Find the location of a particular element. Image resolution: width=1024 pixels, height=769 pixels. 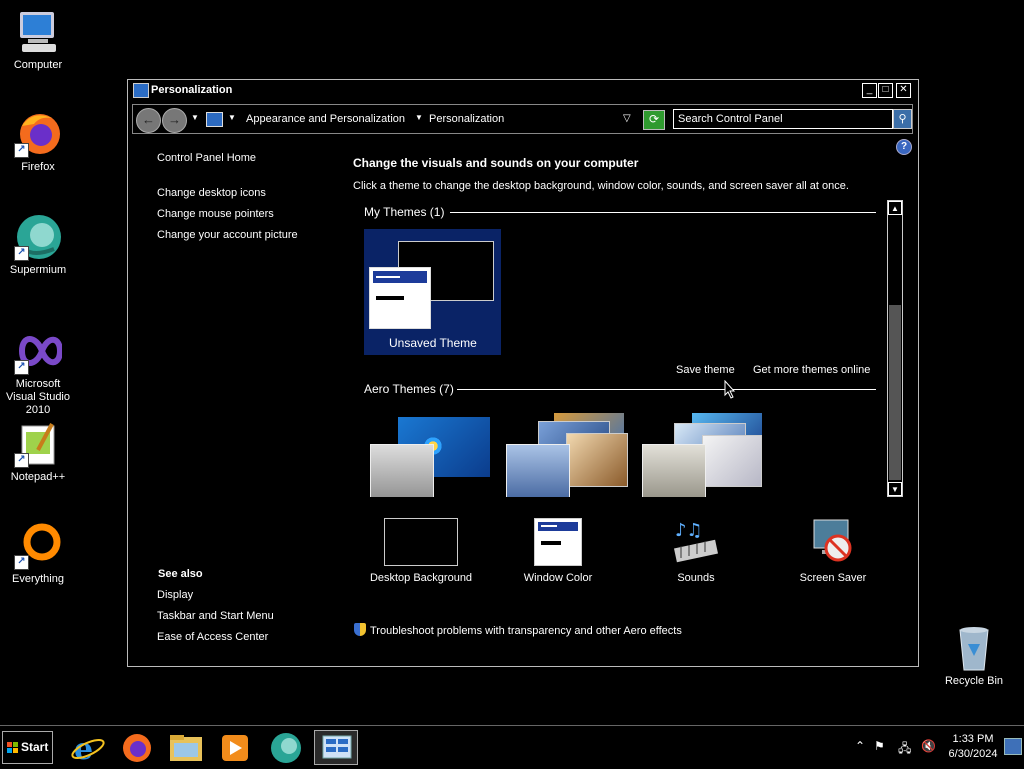

search-button: ⚲ is located at coordinates (902, 119).